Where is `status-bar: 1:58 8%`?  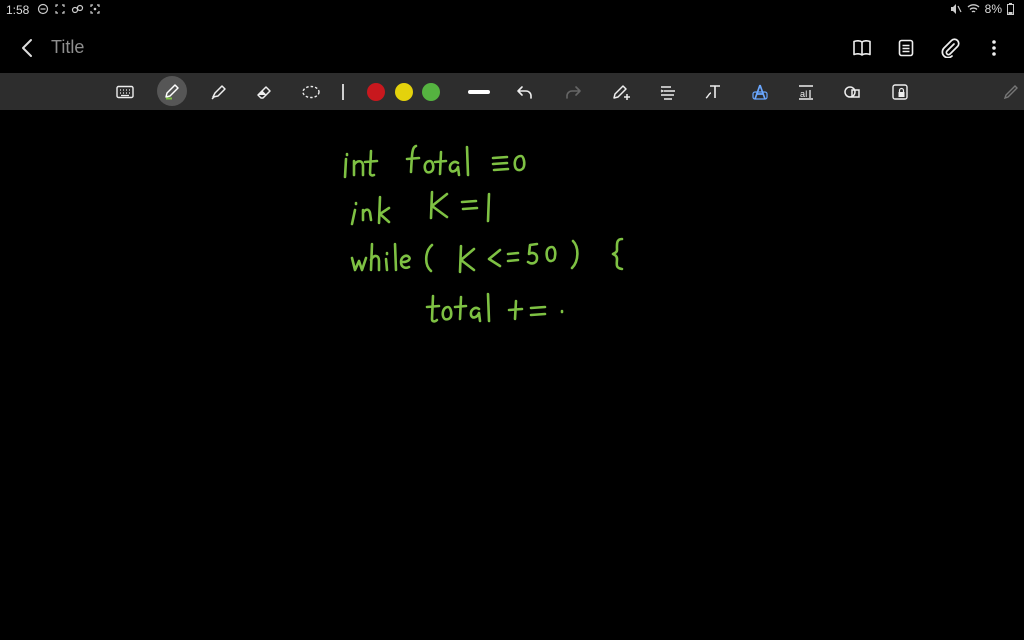
status-bar: 1:58 8% is located at coordinates (512, 11).